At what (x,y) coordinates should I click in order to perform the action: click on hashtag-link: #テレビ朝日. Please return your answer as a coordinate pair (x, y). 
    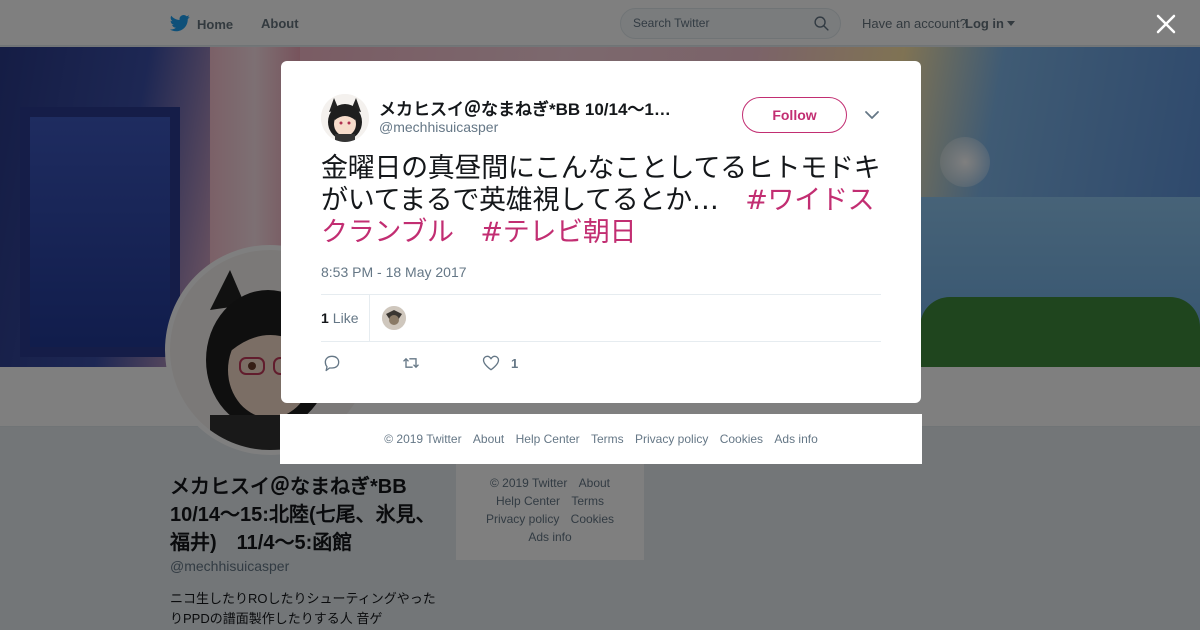
    Looking at the image, I should click on (558, 232).